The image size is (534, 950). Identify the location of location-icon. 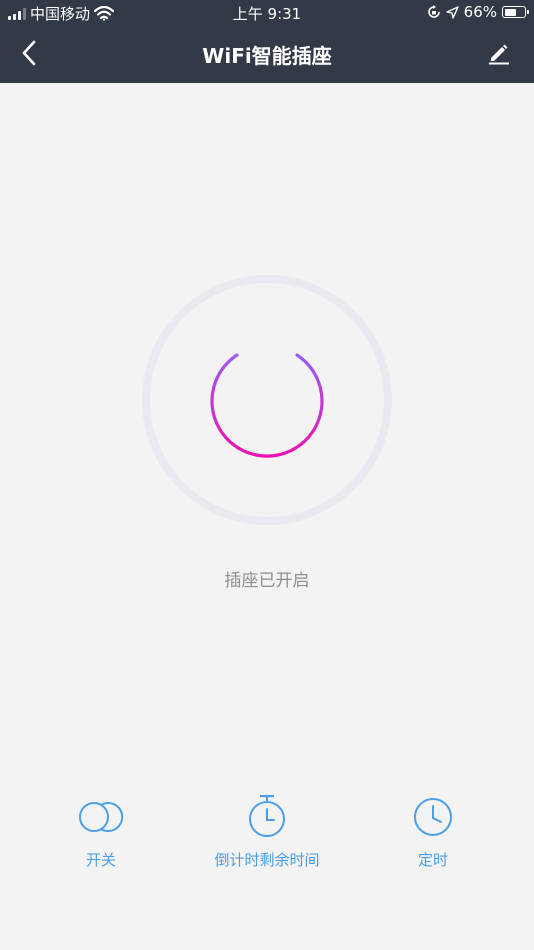
(452, 12).